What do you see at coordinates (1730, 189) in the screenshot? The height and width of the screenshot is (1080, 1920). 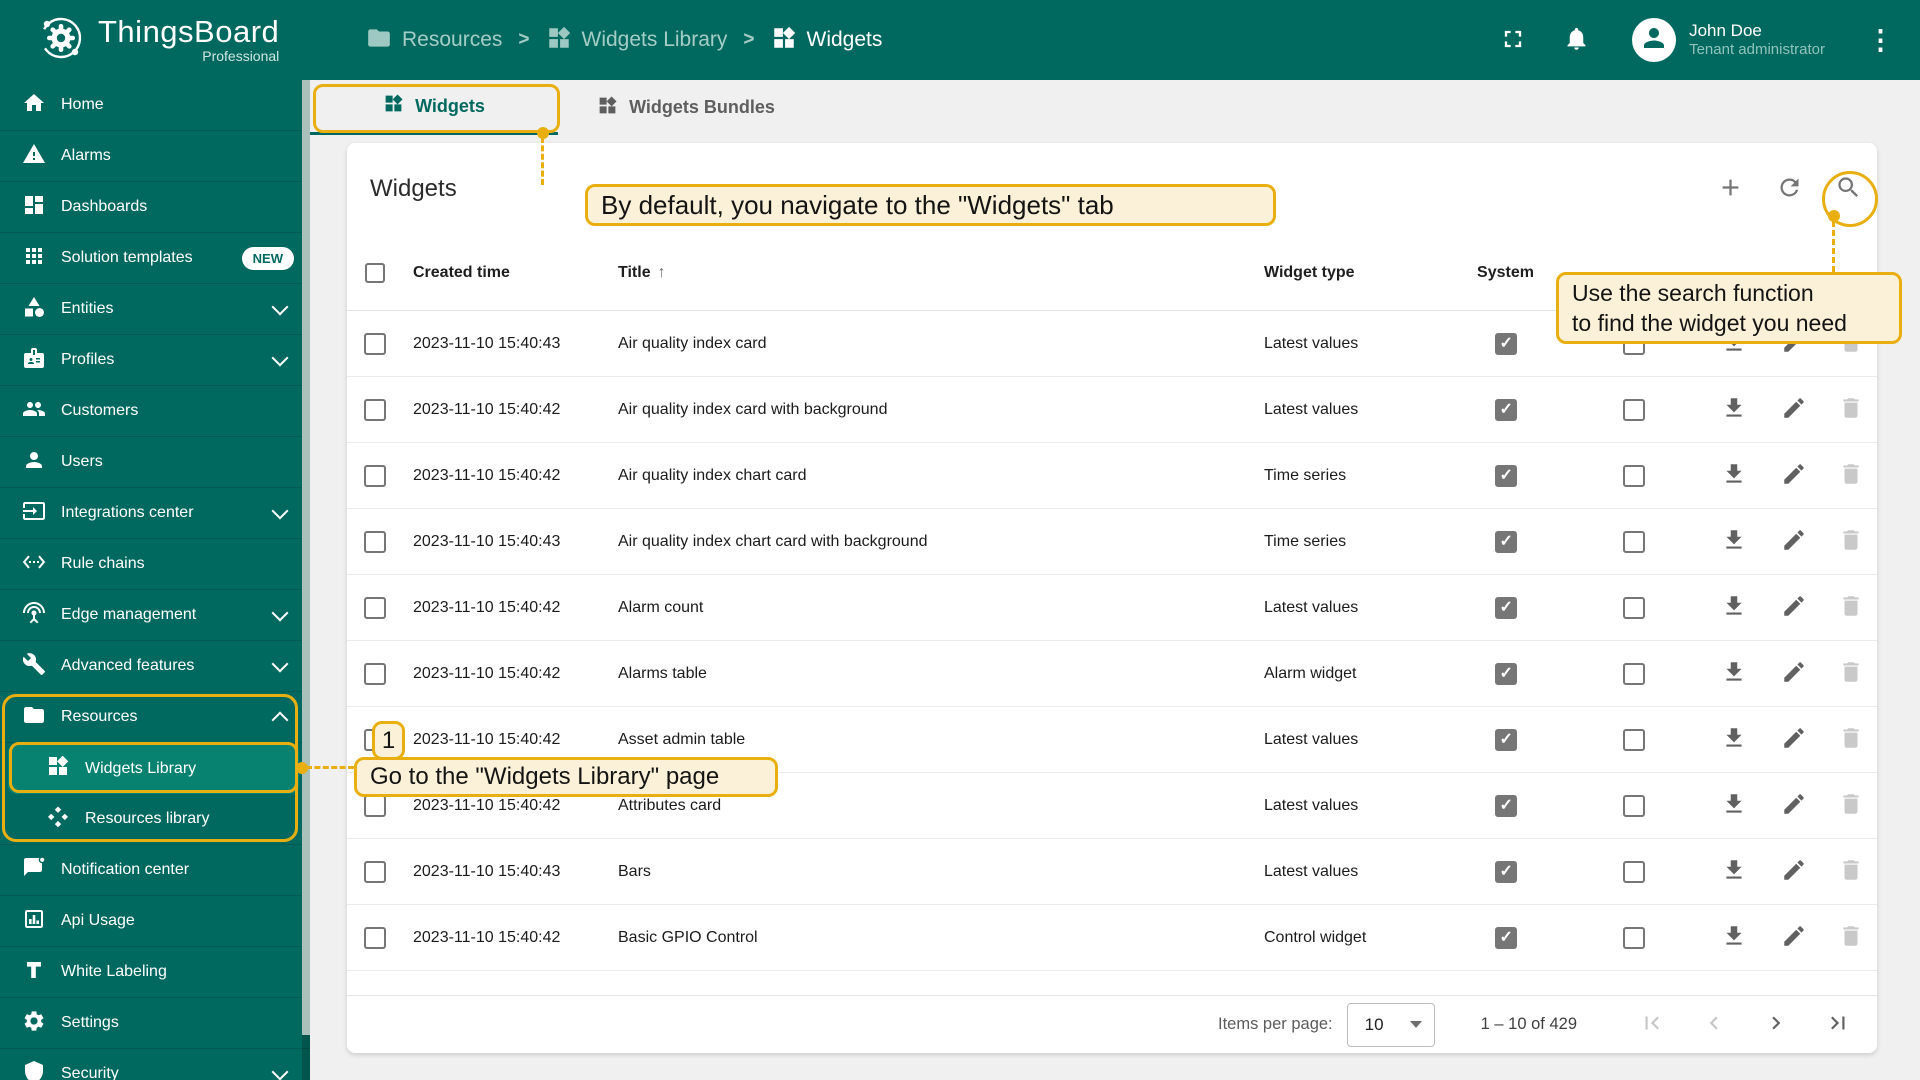 I see `add-widget-button` at bounding box center [1730, 189].